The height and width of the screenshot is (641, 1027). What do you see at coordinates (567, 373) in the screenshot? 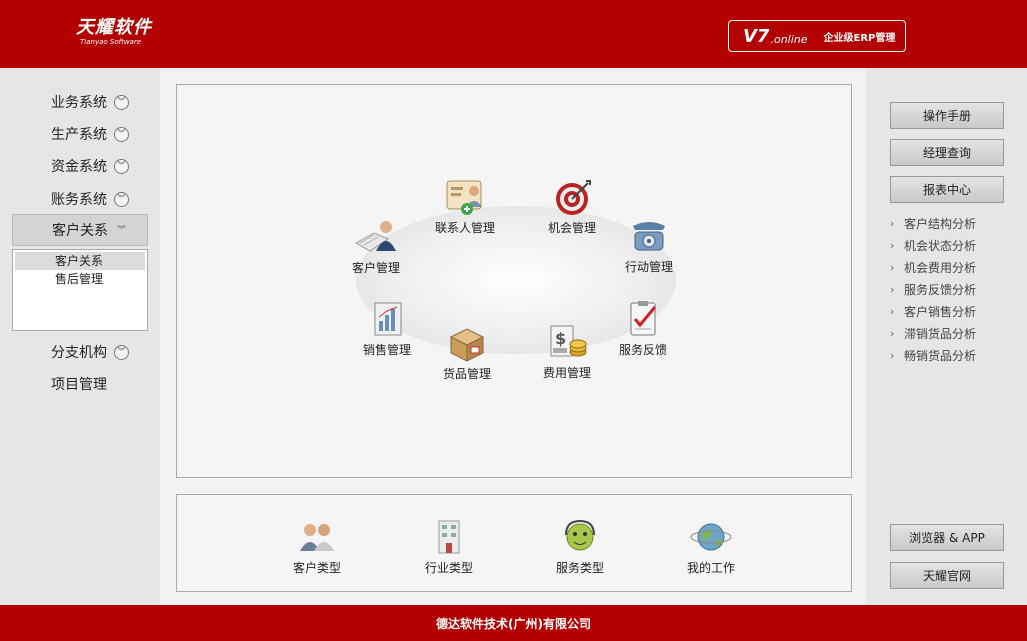
I see `module-label: 费用管理` at bounding box center [567, 373].